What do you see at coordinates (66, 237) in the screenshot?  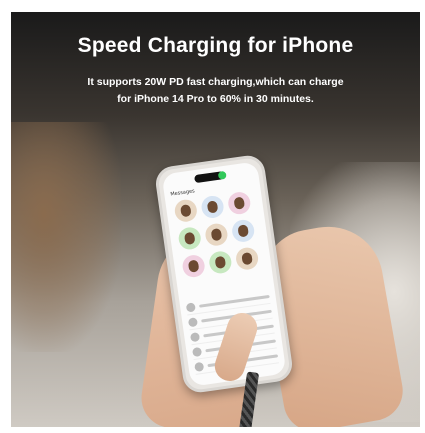 I see `background-blur-left` at bounding box center [66, 237].